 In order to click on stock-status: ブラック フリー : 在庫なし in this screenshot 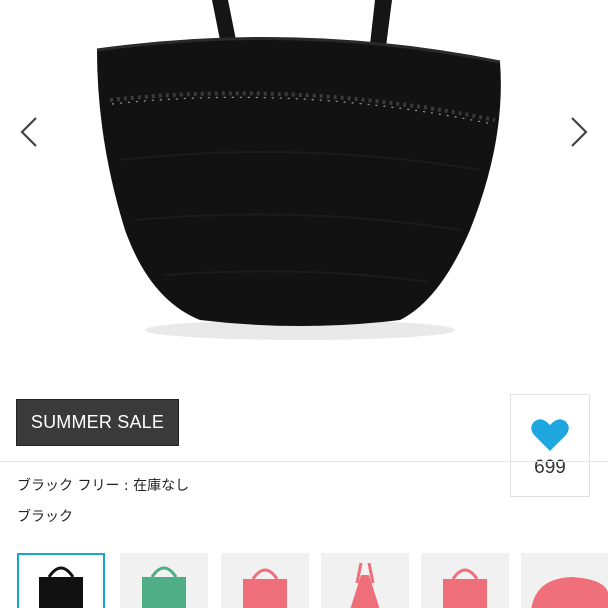, I will do `click(103, 486)`.